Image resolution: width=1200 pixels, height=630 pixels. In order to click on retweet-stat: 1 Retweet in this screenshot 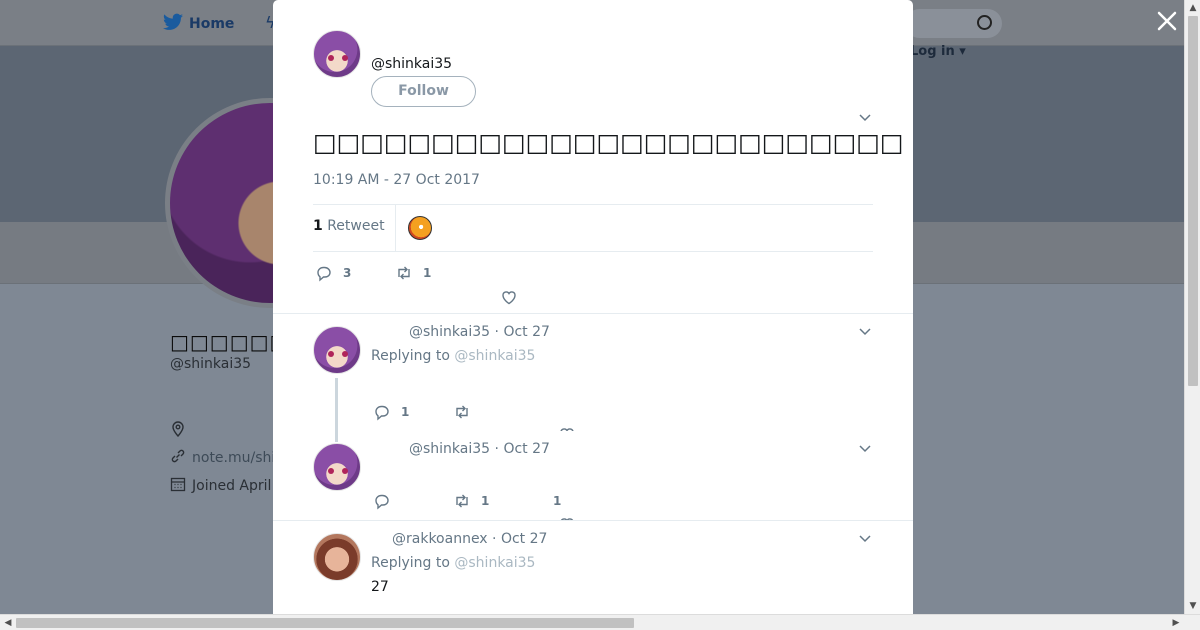, I will do `click(349, 226)`.